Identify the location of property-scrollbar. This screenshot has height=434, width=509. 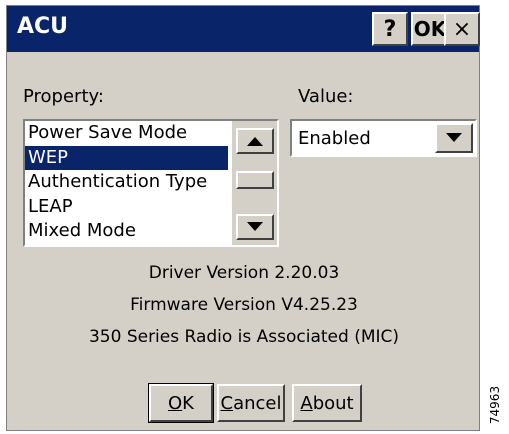
(254, 183).